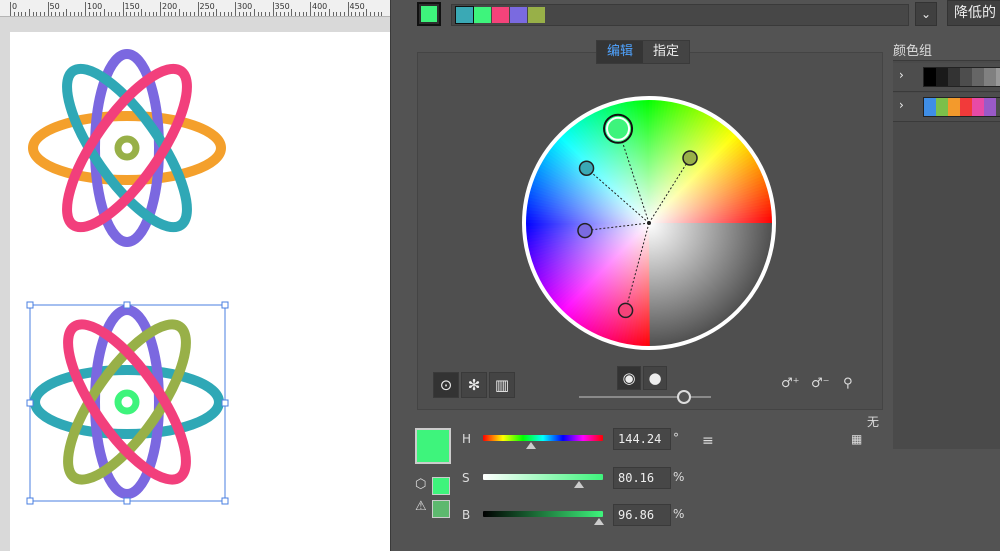  What do you see at coordinates (848, 383) in the screenshot?
I see `link-harmony-icon: ⚲` at bounding box center [848, 383].